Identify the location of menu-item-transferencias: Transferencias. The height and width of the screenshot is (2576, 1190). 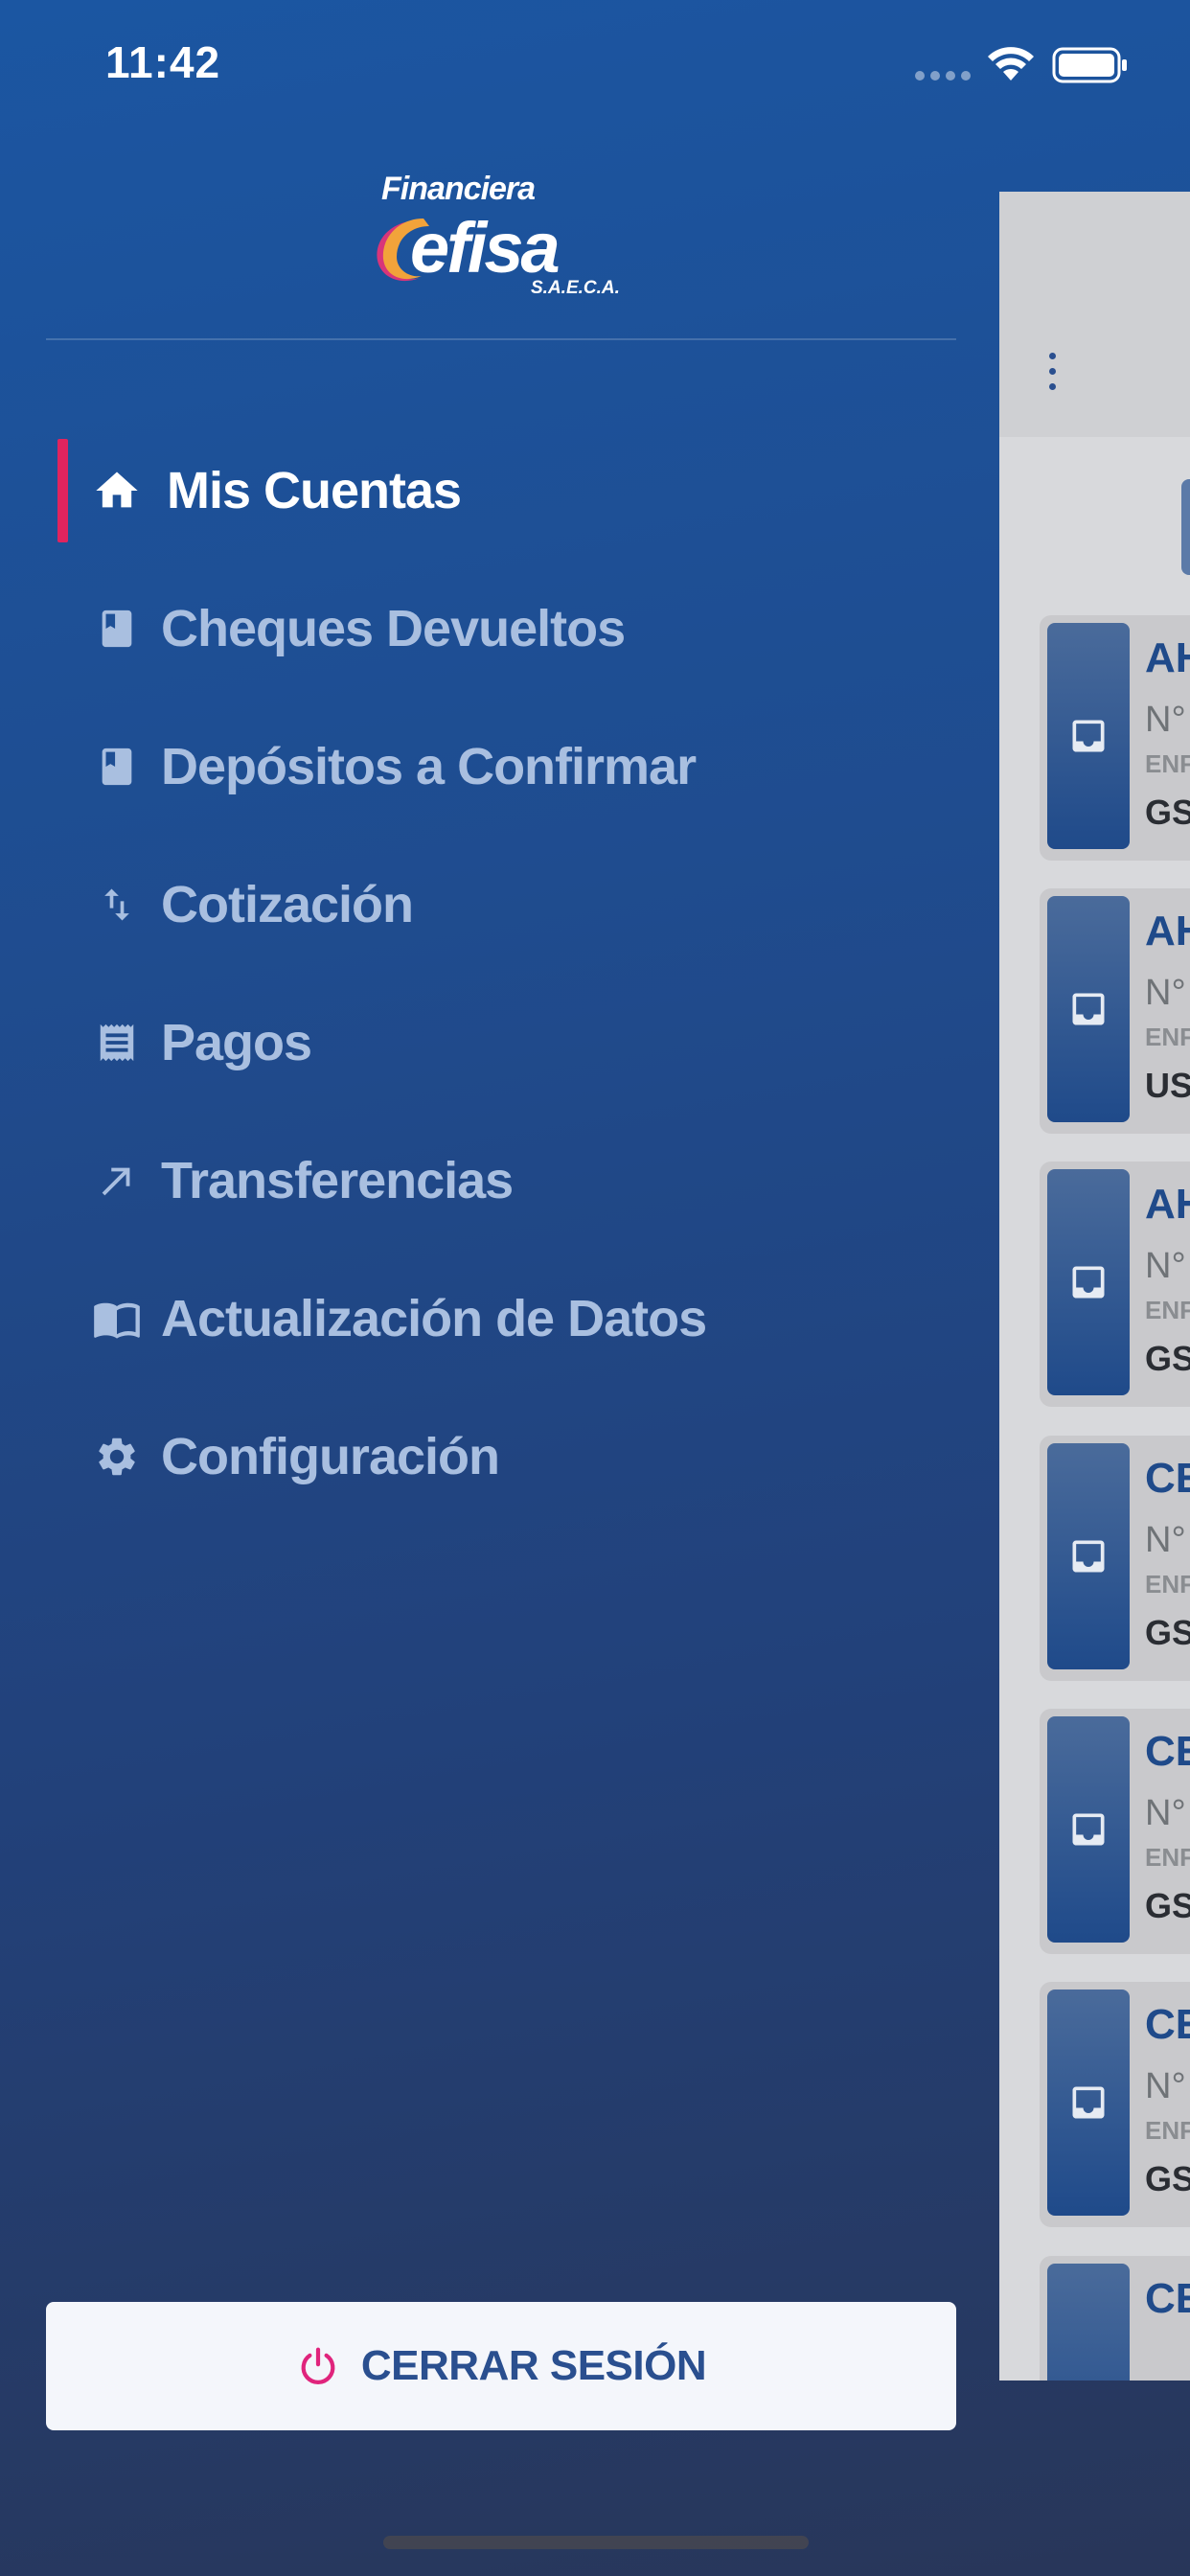
(479, 1181).